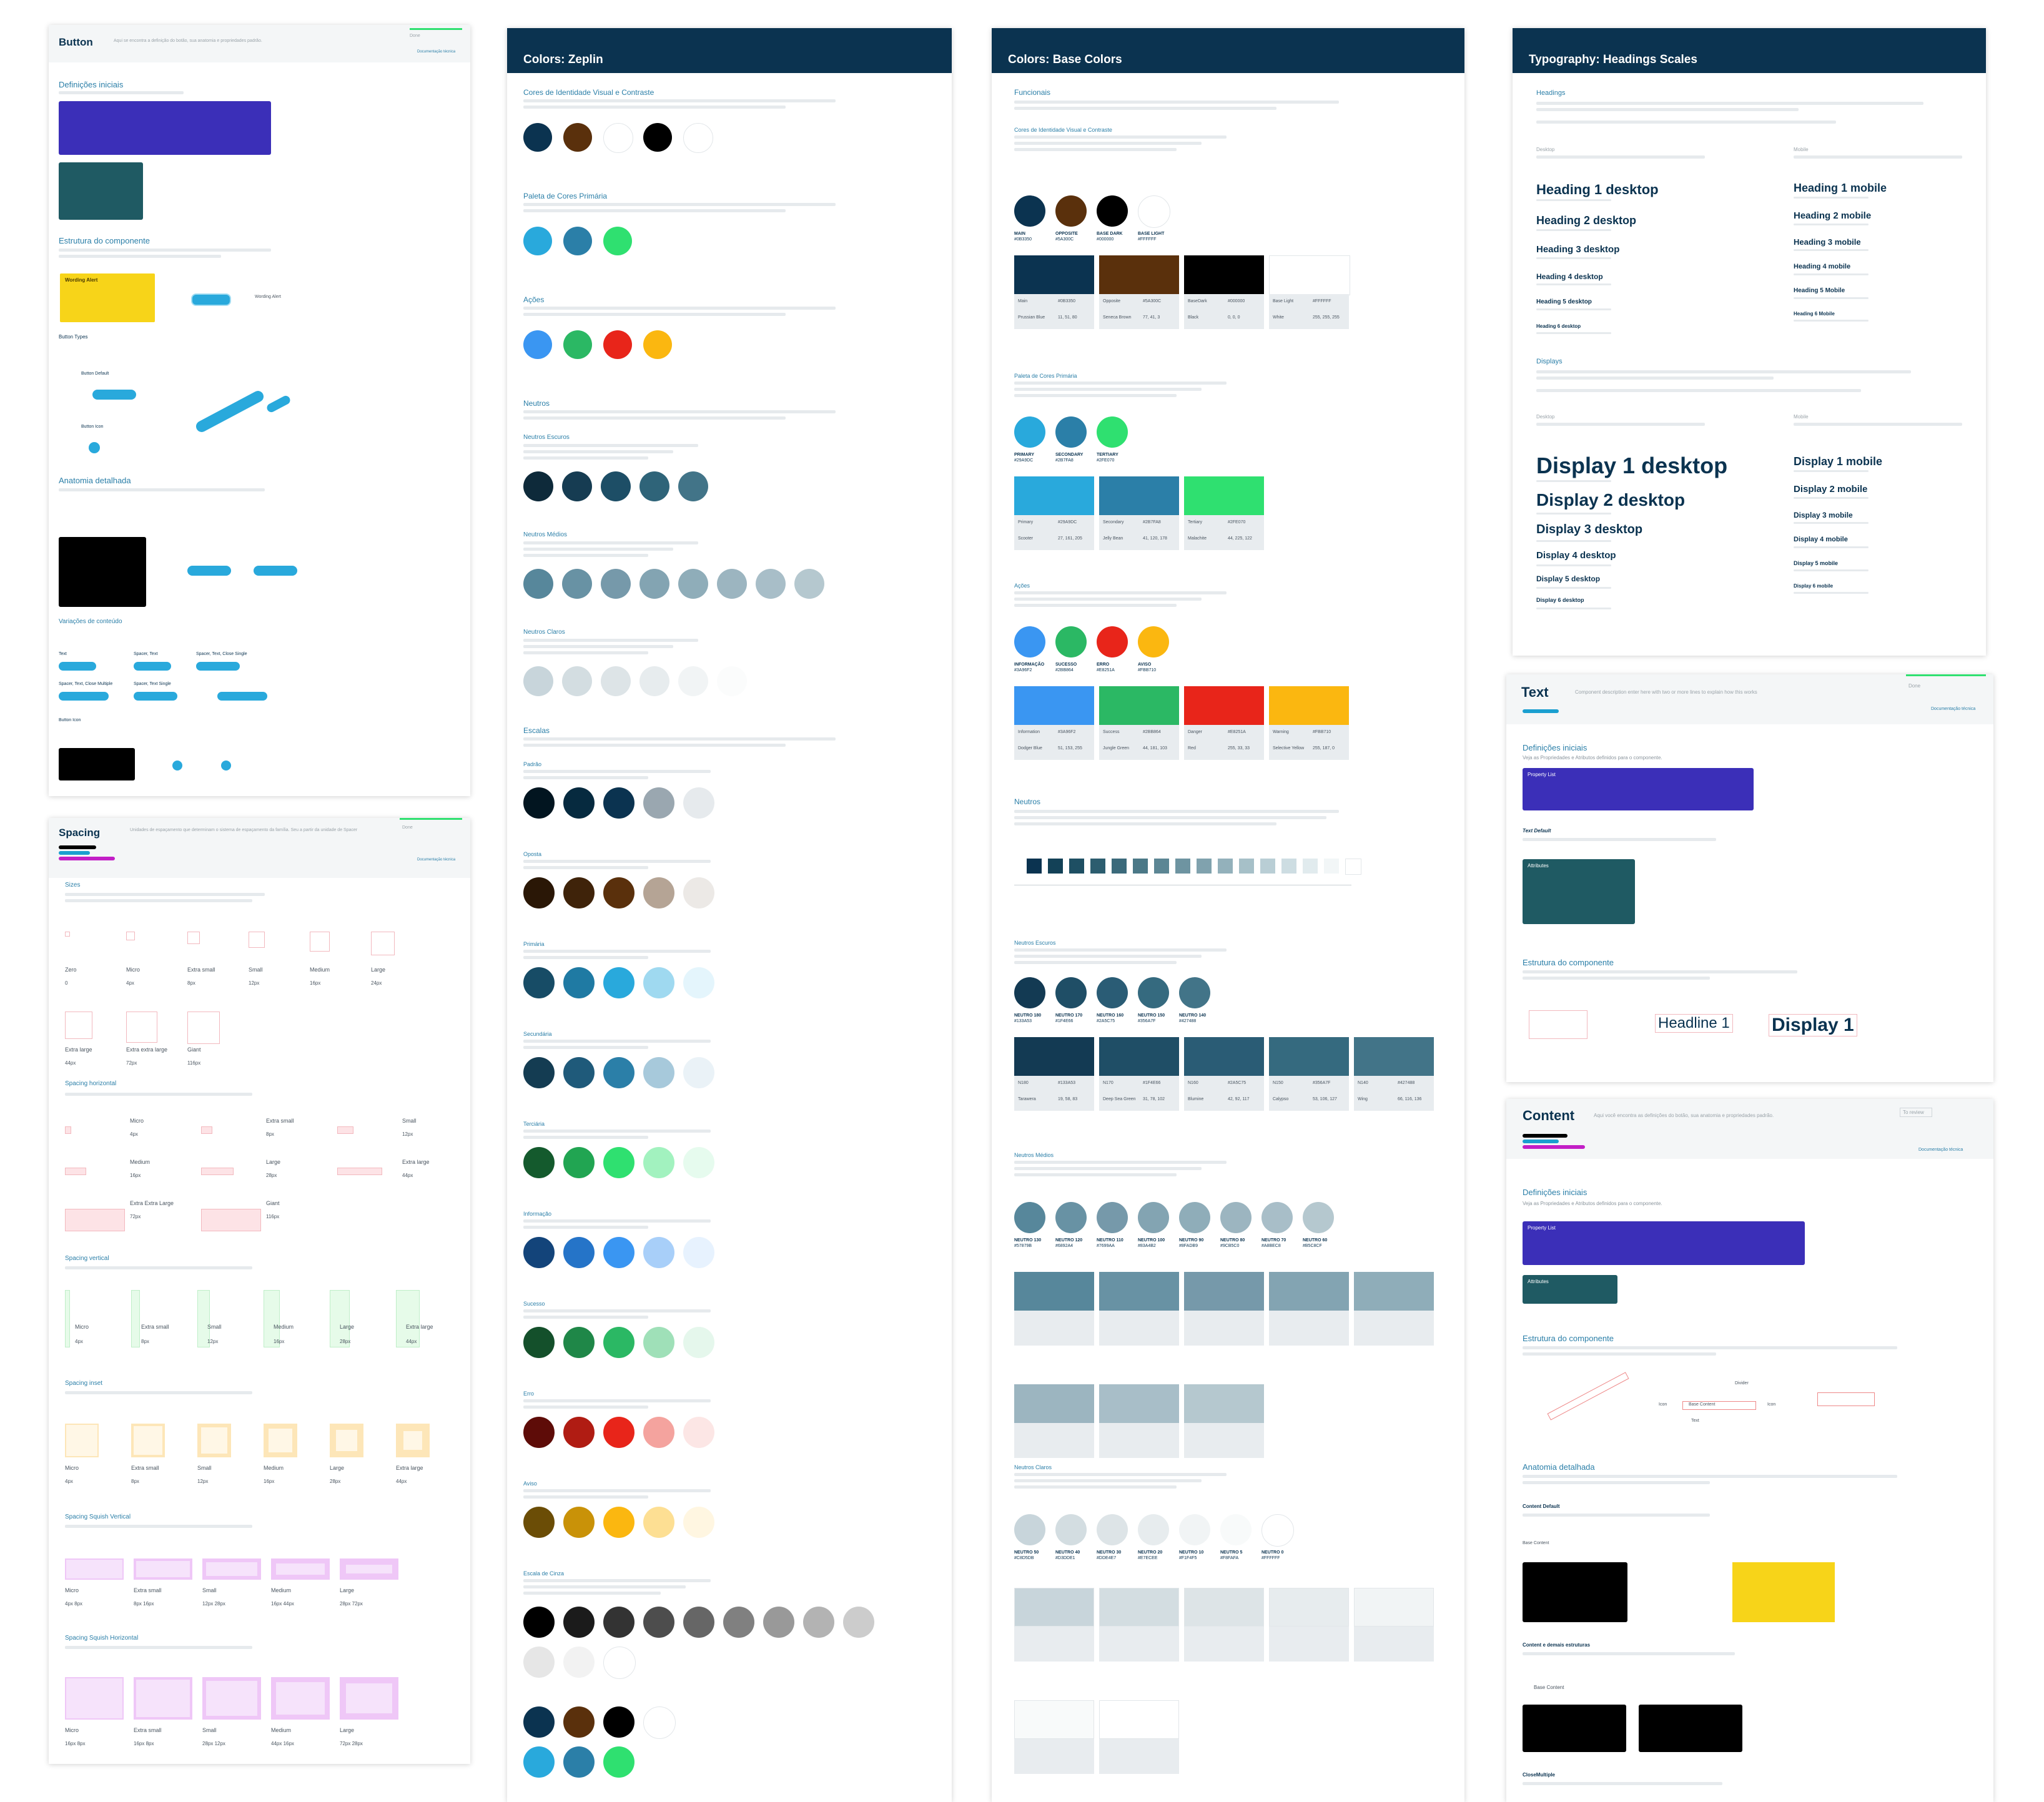 The height and width of the screenshot is (1802, 2044). What do you see at coordinates (144, 1744) in the screenshot?
I see `spacing-value: 16px 8px` at bounding box center [144, 1744].